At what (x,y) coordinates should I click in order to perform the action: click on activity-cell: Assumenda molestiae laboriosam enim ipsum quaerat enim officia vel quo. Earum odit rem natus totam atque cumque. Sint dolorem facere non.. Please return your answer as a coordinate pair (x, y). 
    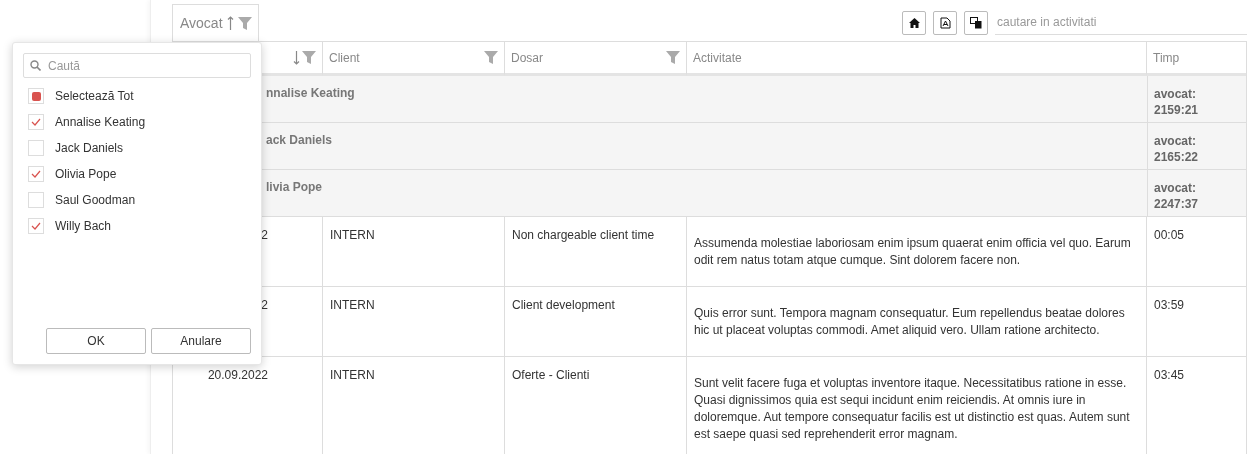
    Looking at the image, I should click on (917, 252).